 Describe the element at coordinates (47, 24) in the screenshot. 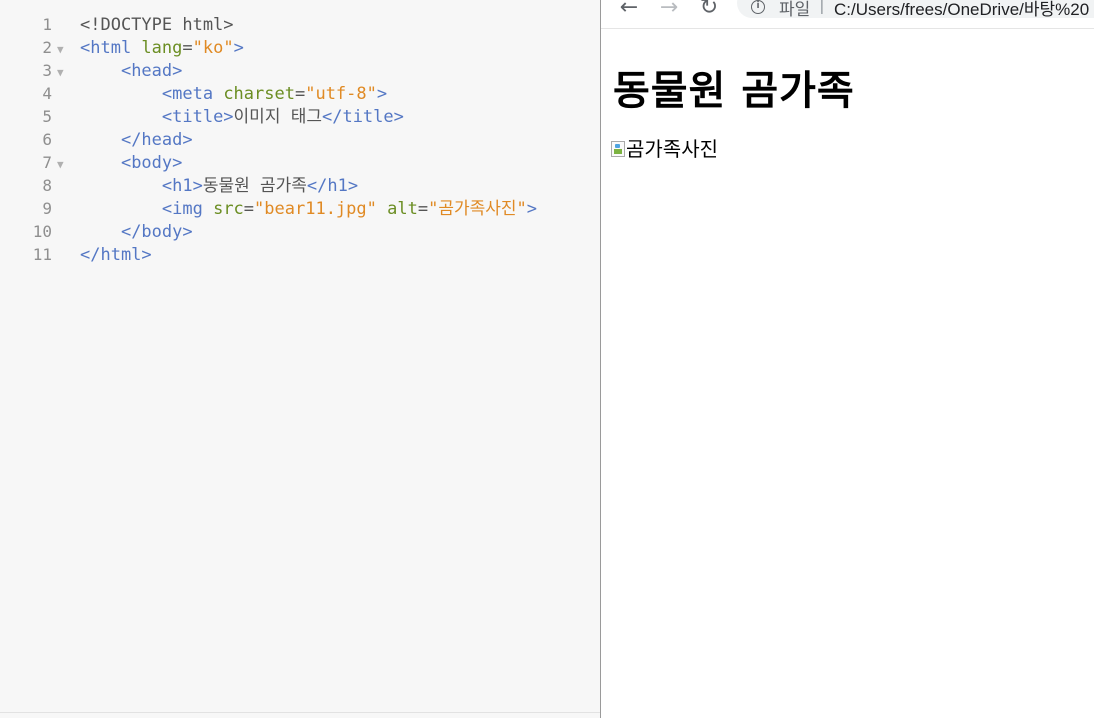

I see `line-number: 1` at that location.